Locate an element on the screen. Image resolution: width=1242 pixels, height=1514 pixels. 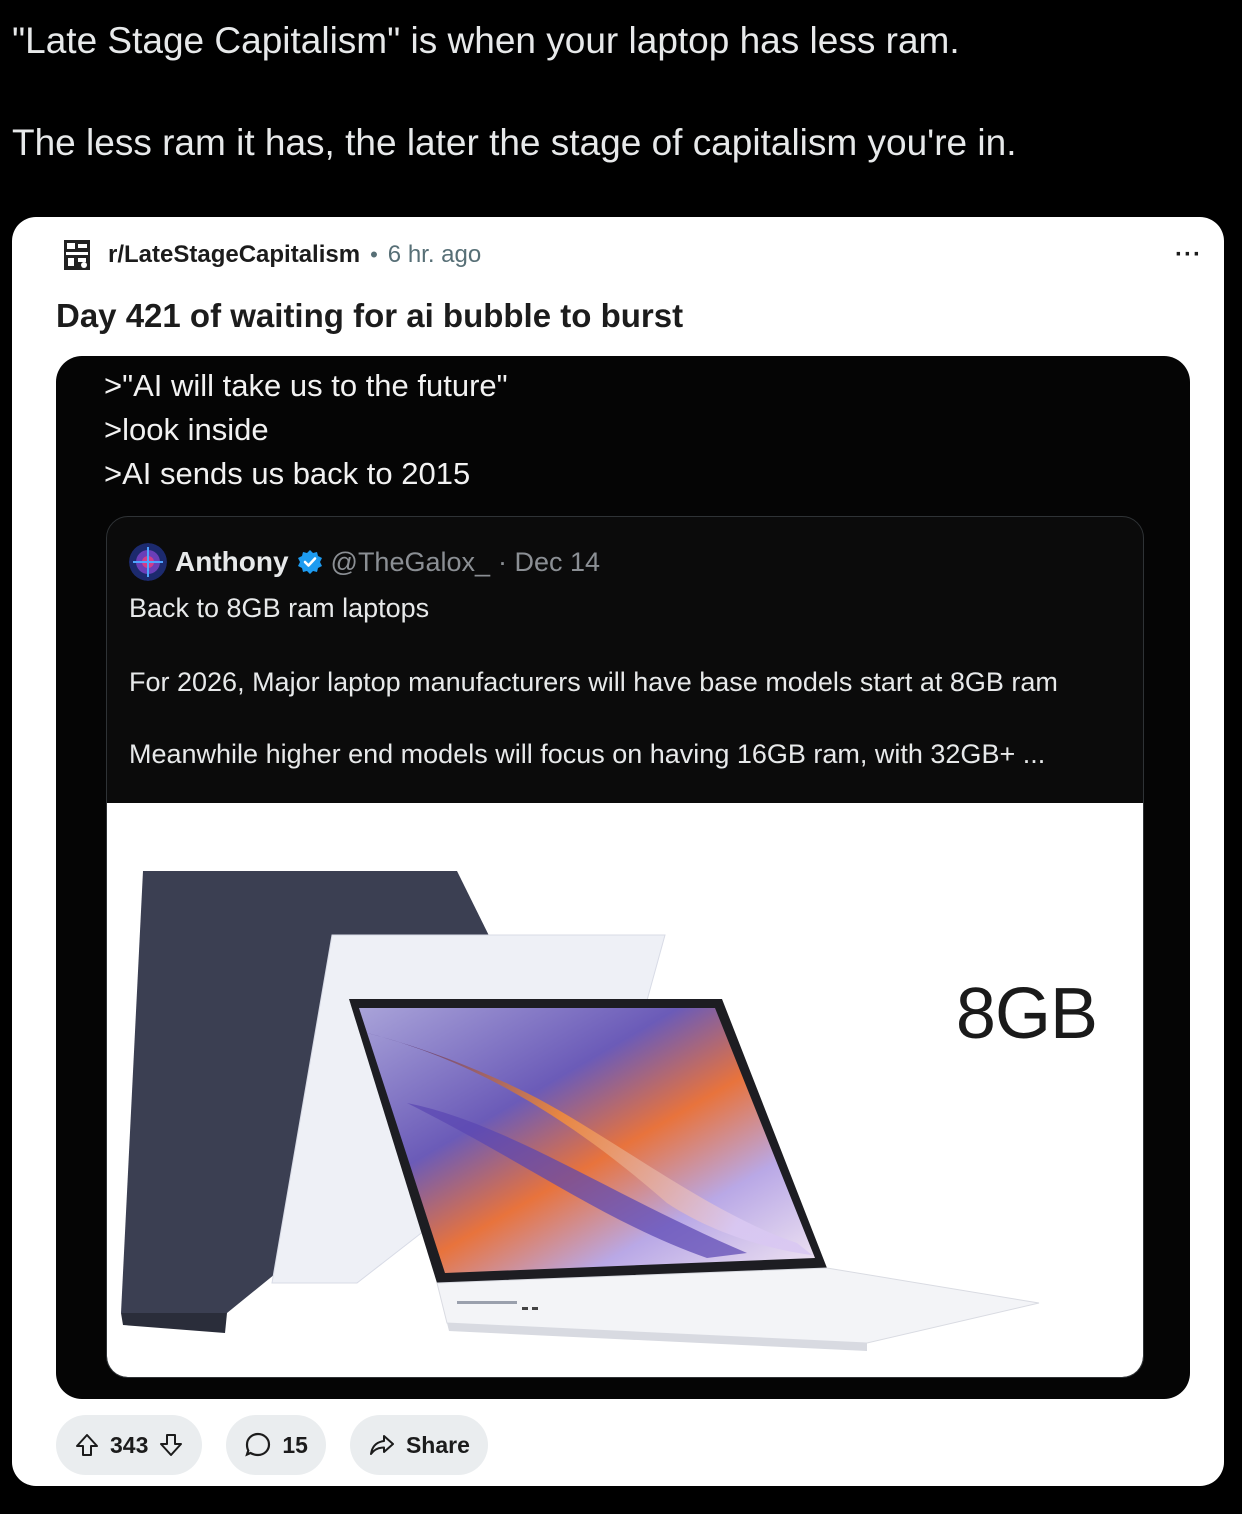
share-icon is located at coordinates (381, 1445).